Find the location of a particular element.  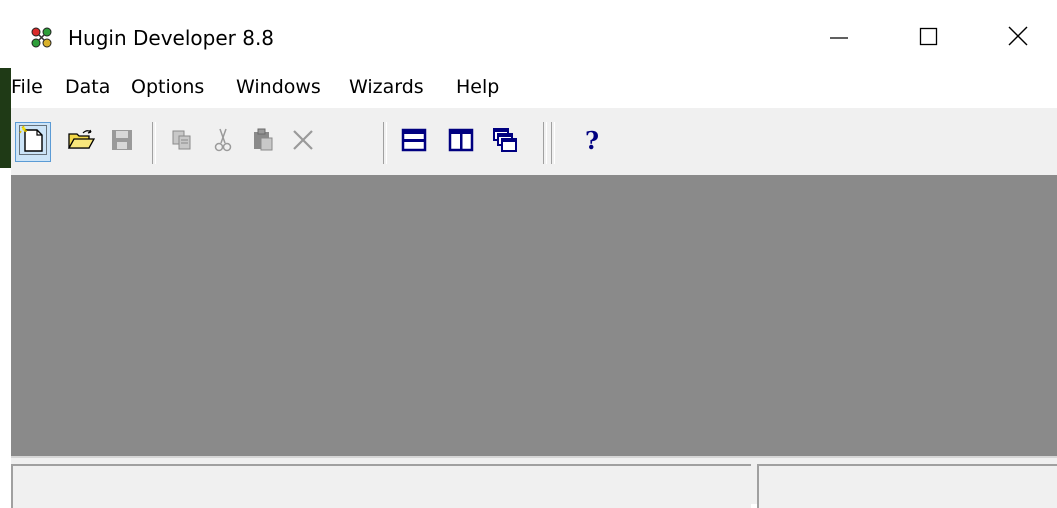

status-bar is located at coordinates (534, 482).